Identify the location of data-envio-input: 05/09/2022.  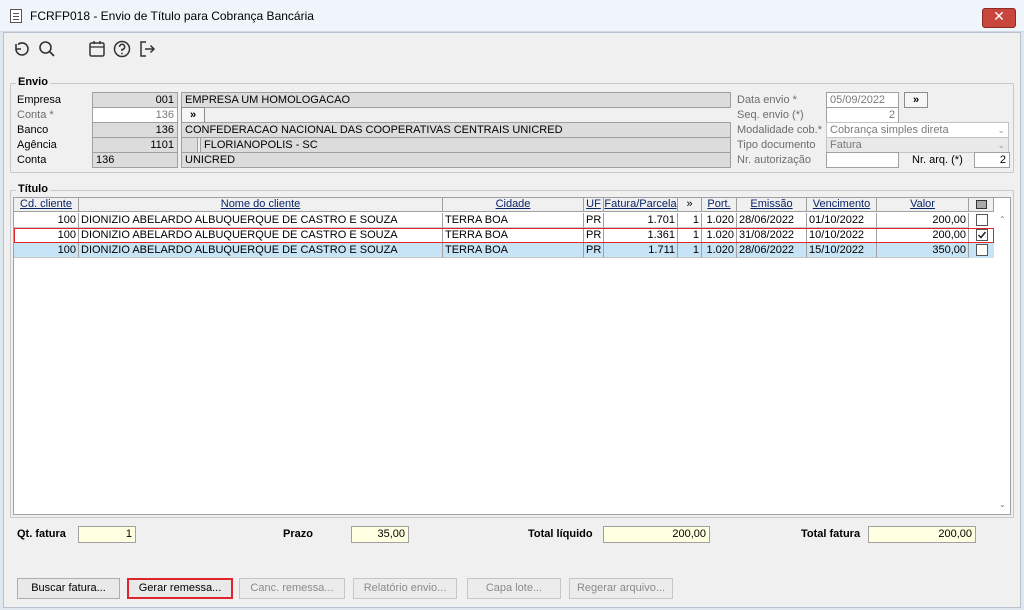
(862, 100).